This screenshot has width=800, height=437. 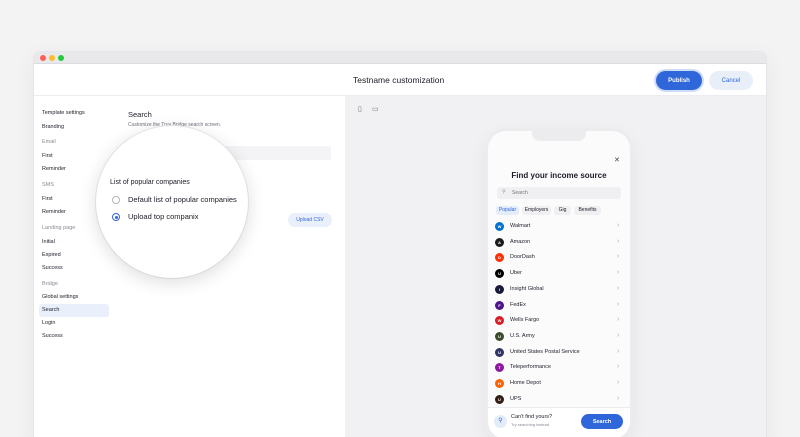 What do you see at coordinates (360, 109) in the screenshot?
I see `mobile-device-icon: ▯` at bounding box center [360, 109].